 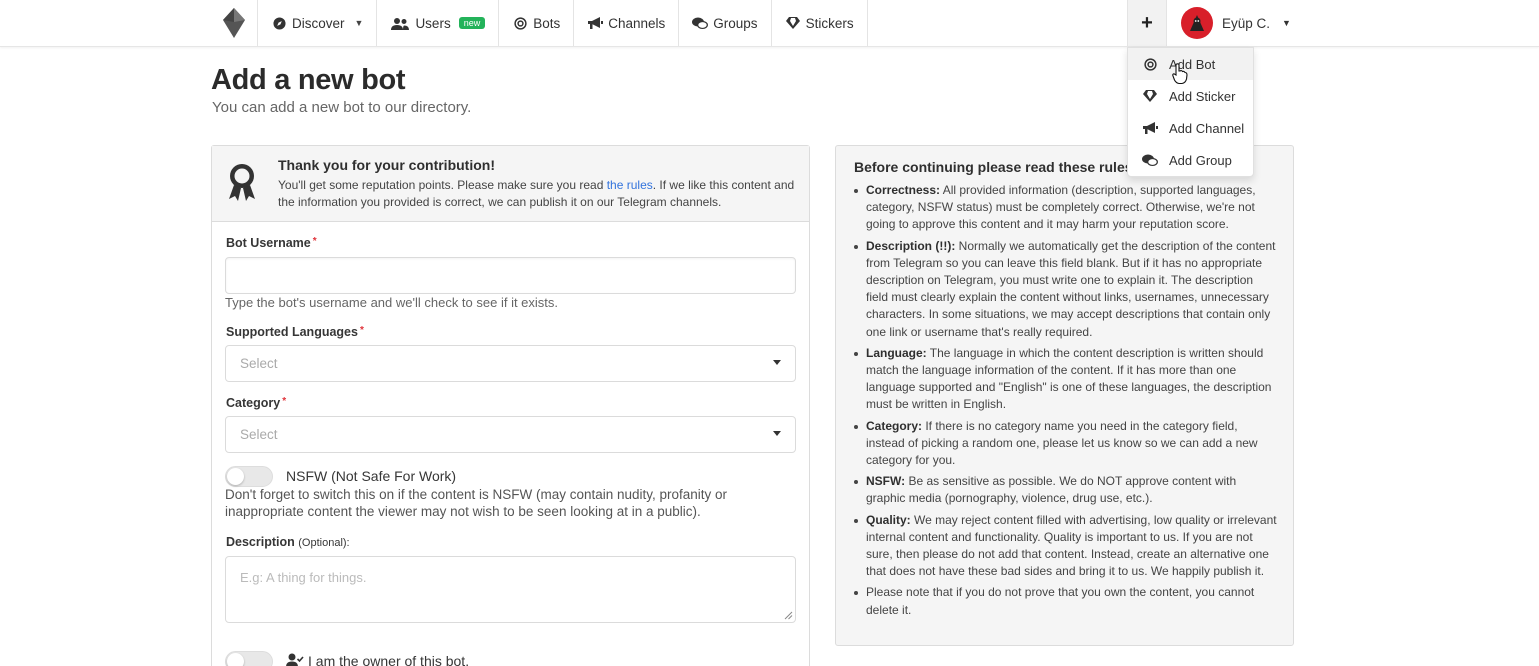 What do you see at coordinates (371, 476) in the screenshot?
I see `nsfw-label: NSFW (Not Safe For Work)` at bounding box center [371, 476].